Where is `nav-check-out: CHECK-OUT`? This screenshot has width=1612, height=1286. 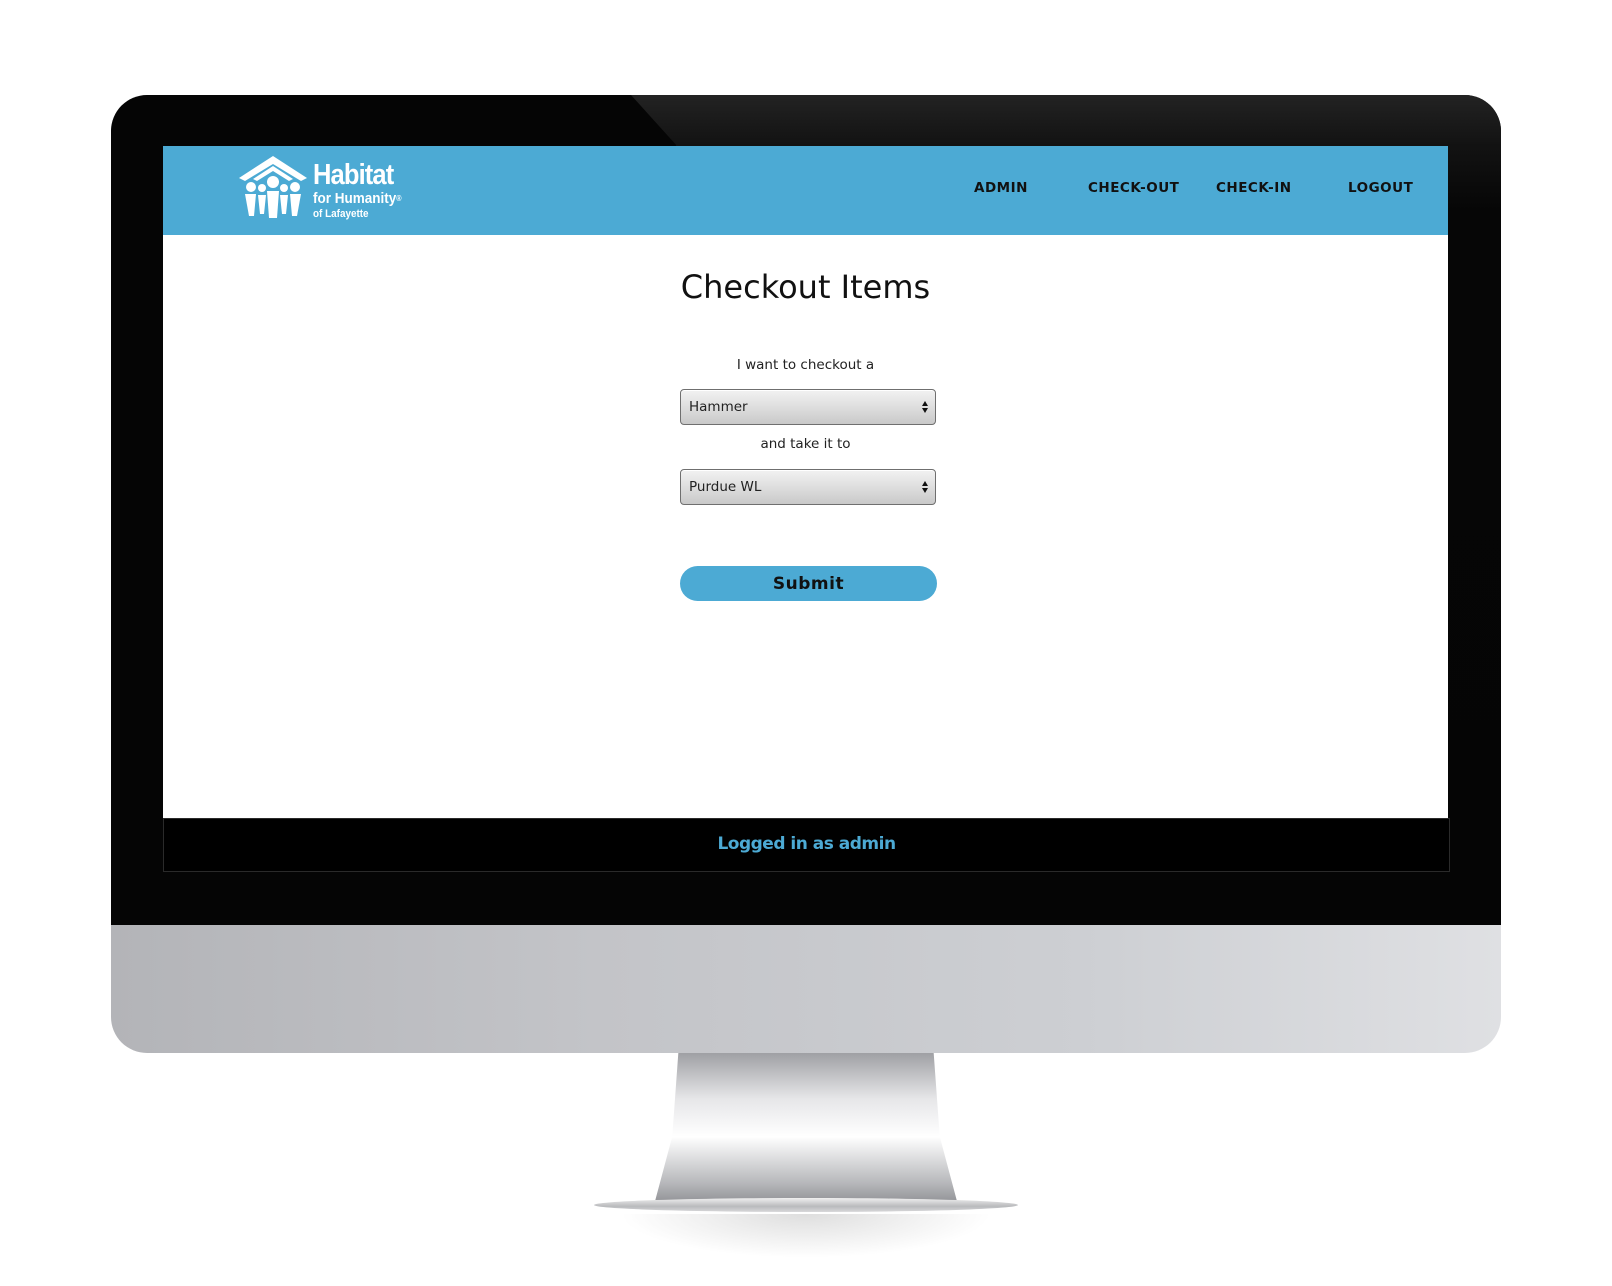 nav-check-out: CHECK-OUT is located at coordinates (1133, 188).